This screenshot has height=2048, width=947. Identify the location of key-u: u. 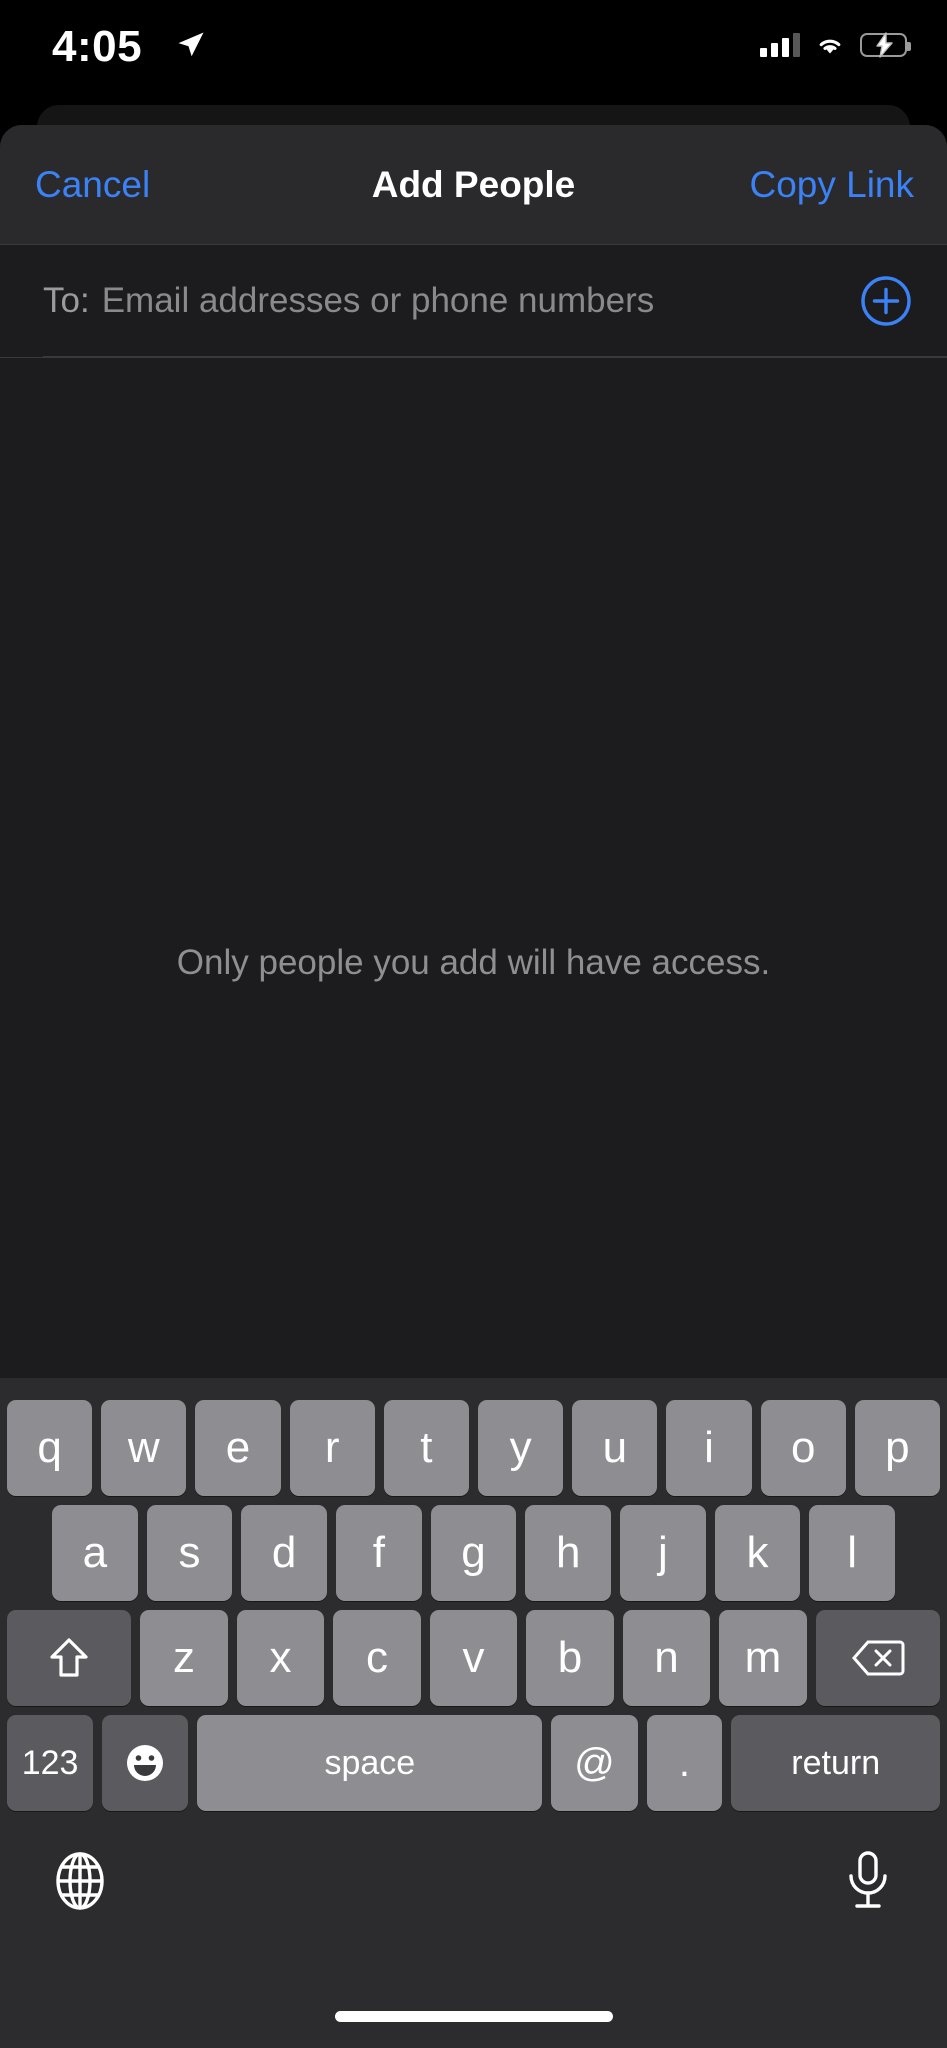
(615, 1448).